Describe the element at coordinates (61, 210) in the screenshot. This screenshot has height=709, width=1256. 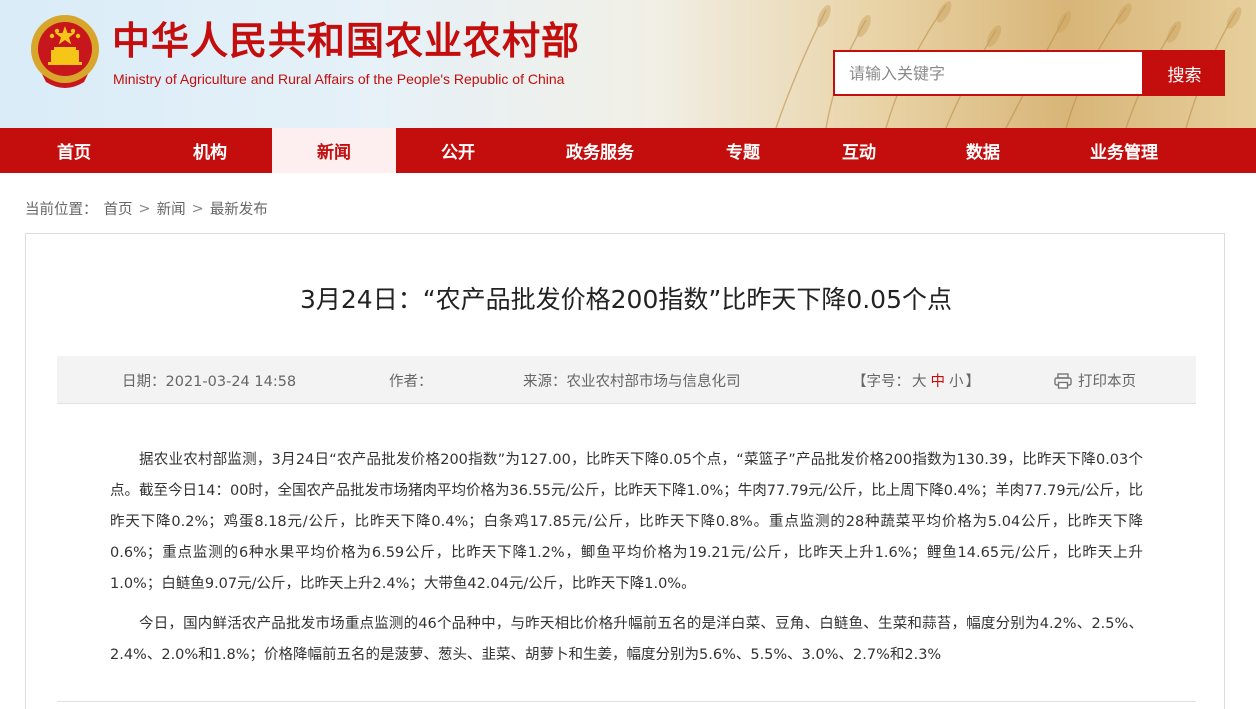
I see `breadcrumb-prefix: 当前位置：` at that location.